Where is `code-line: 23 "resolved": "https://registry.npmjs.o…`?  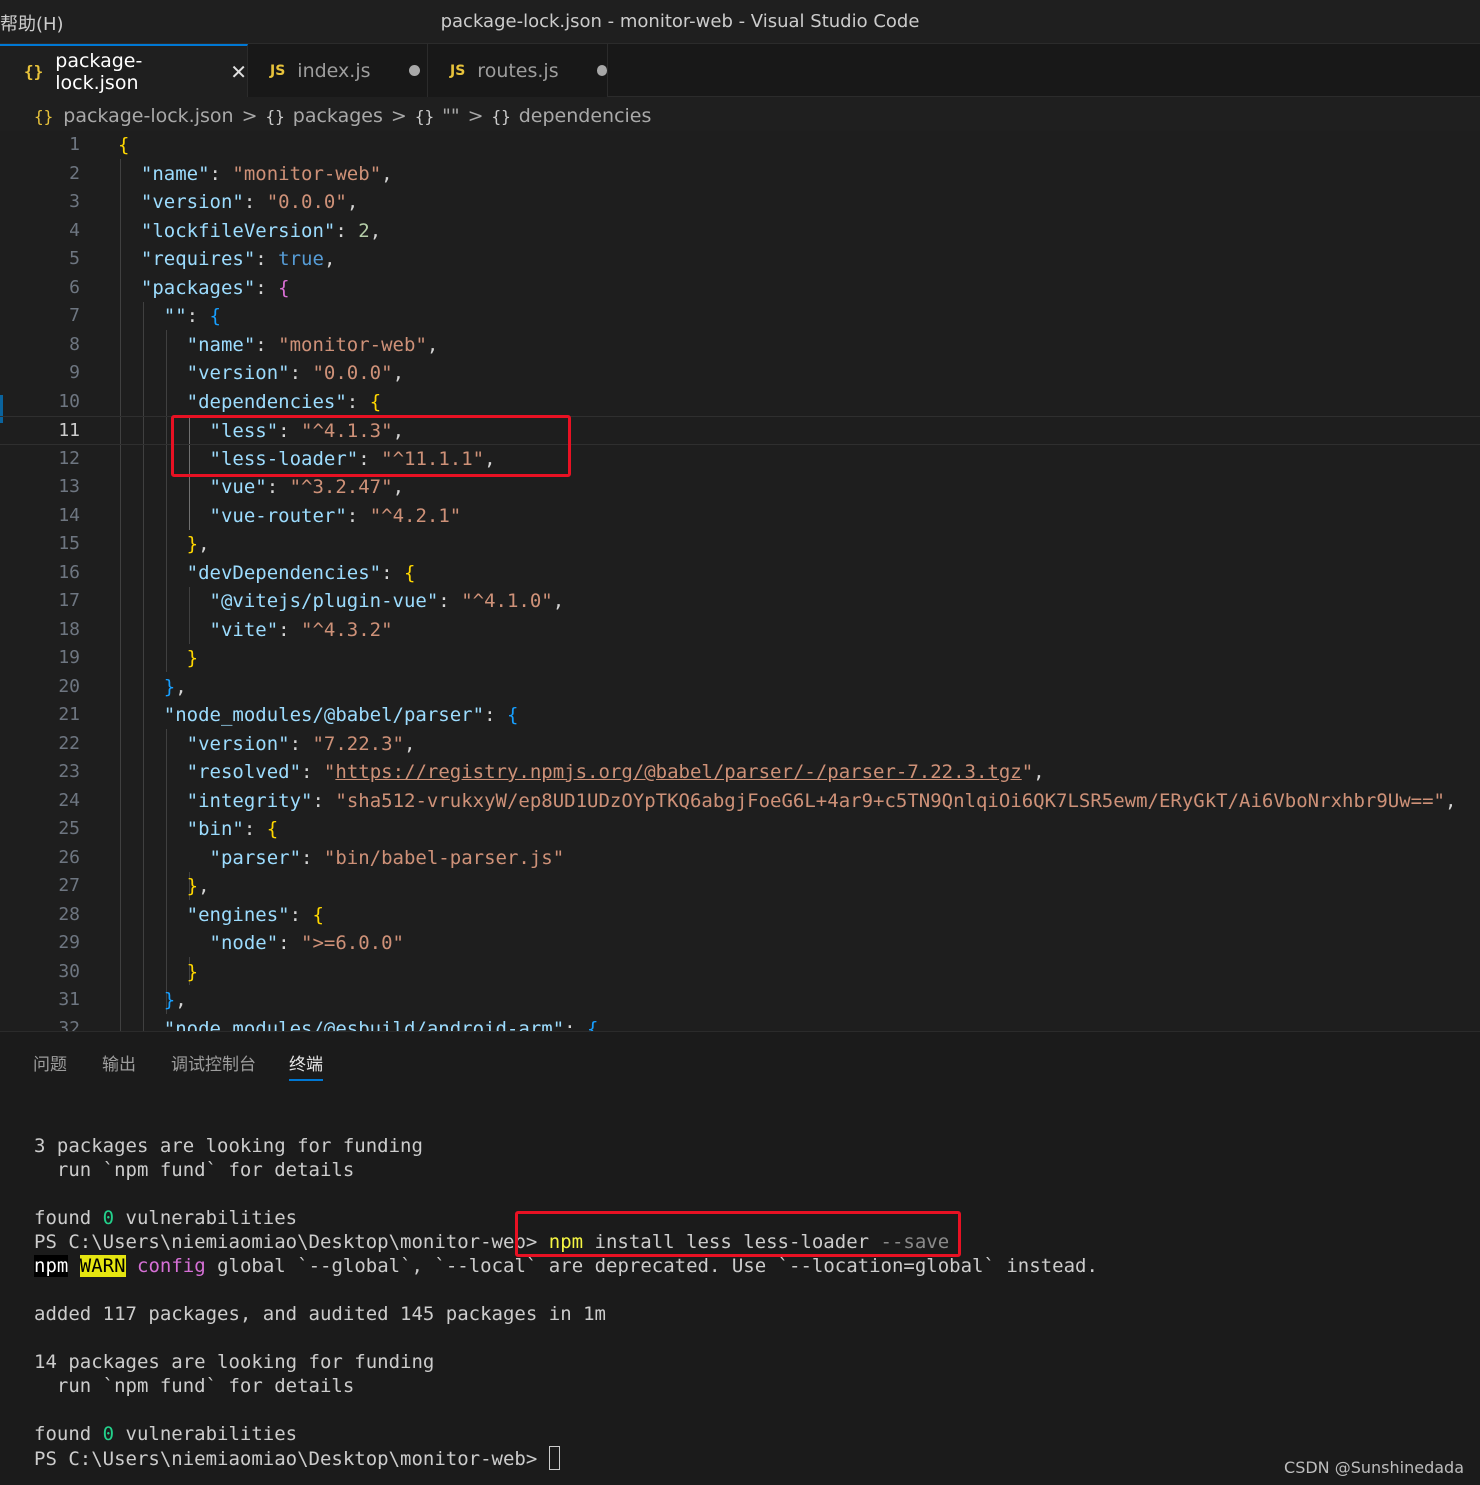 code-line: 23 "resolved": "https://registry.npmjs.o… is located at coordinates (551, 772).